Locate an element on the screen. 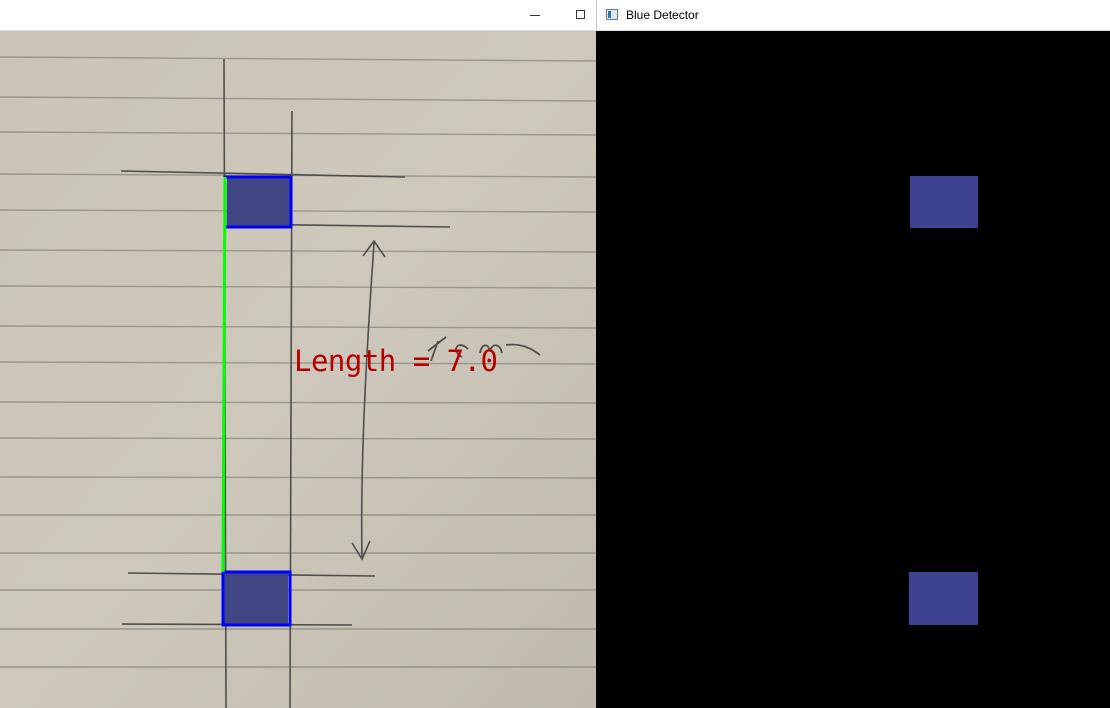 The height and width of the screenshot is (708, 1110). blue-marker-top is located at coordinates (258, 202).